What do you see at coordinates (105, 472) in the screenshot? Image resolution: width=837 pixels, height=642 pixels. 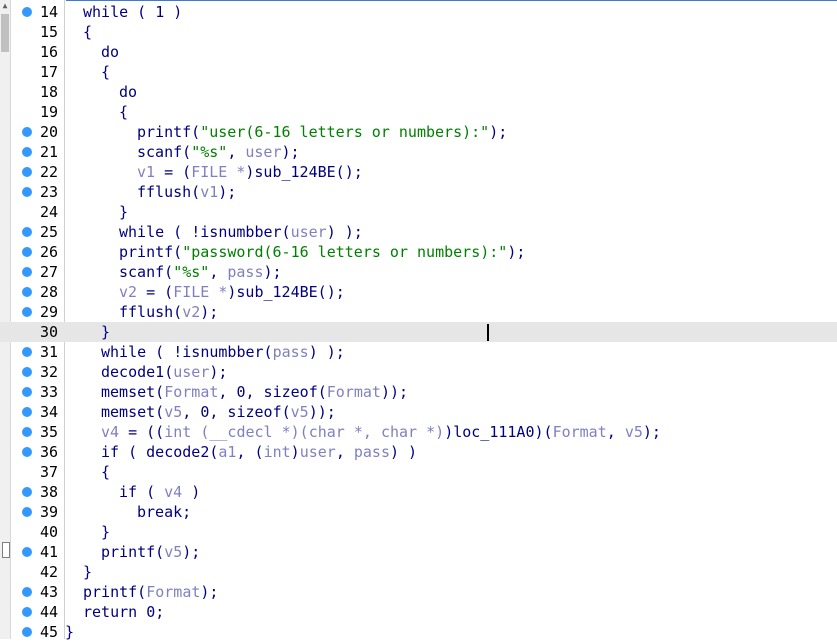 I see `code-text: {` at bounding box center [105, 472].